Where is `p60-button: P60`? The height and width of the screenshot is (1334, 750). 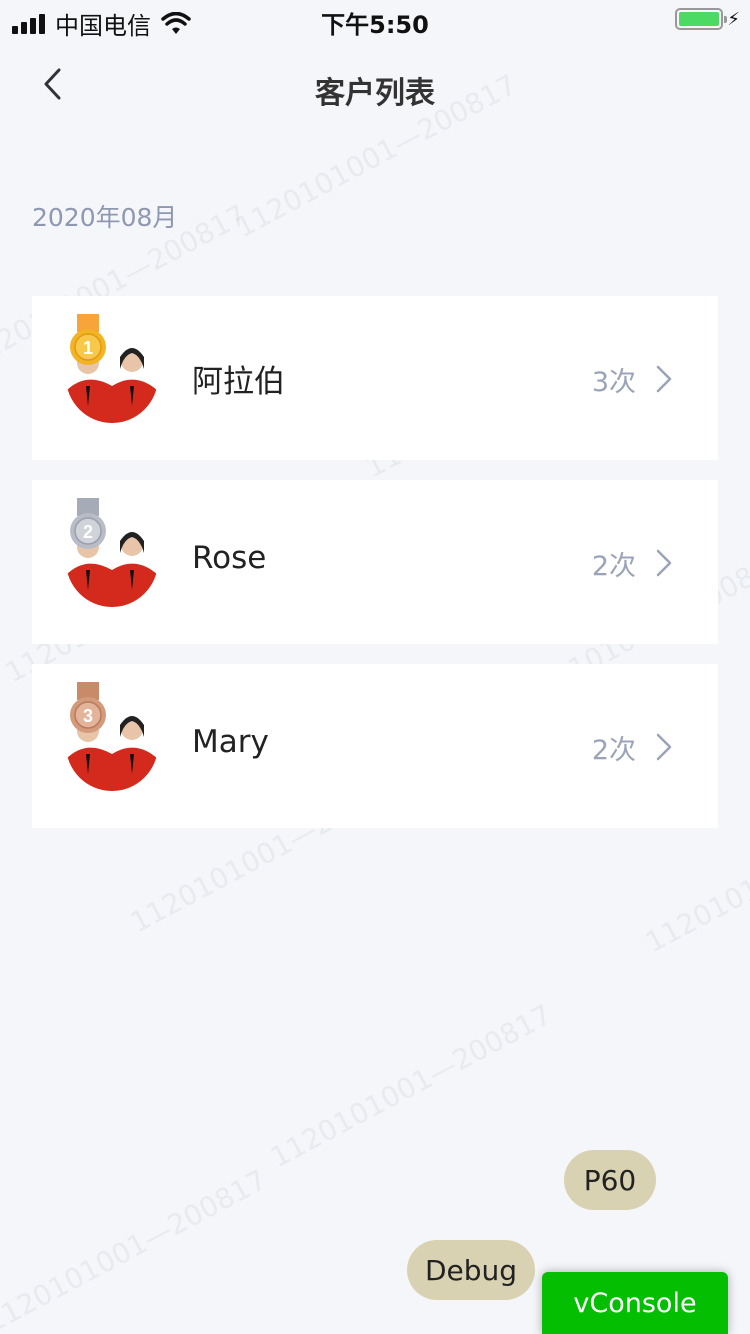 p60-button: P60 is located at coordinates (610, 1180).